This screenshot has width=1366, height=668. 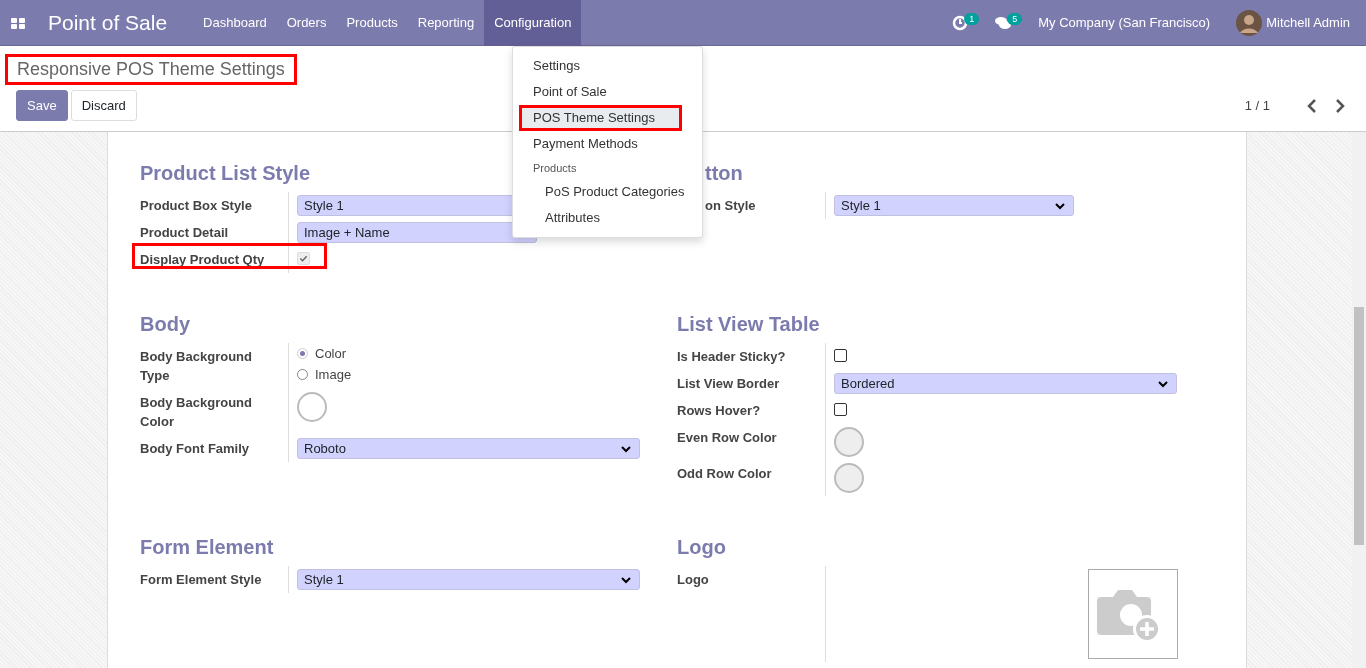 What do you see at coordinates (214, 412) in the screenshot?
I see `field-label: Body Background Color` at bounding box center [214, 412].